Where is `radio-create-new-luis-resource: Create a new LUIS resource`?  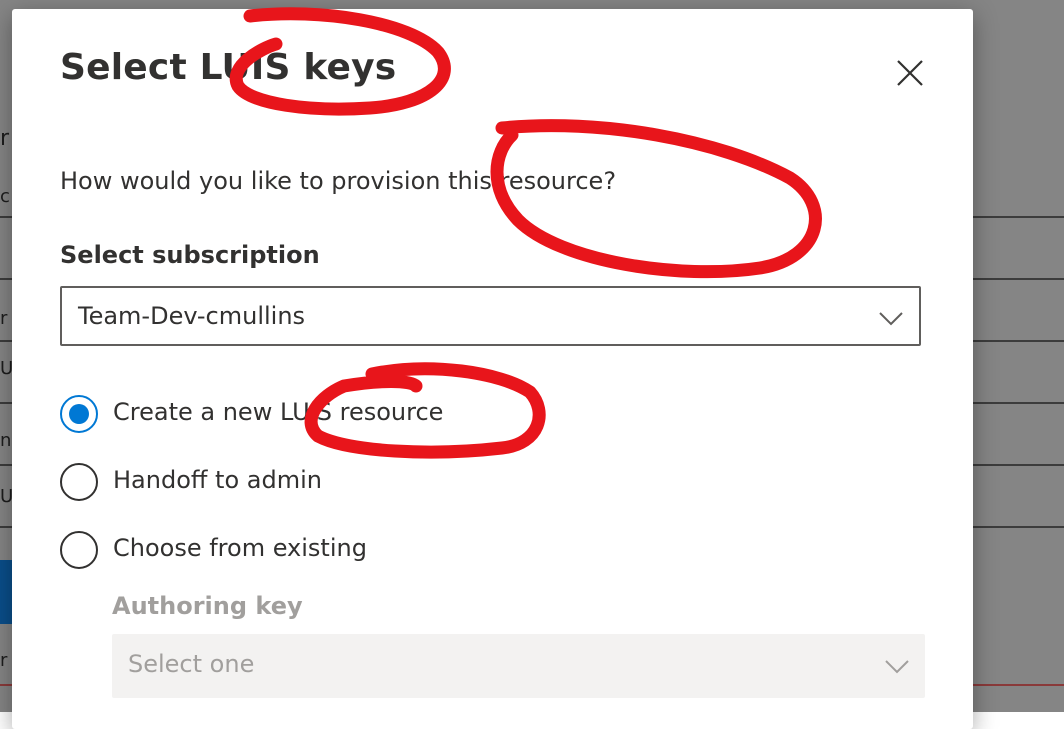 radio-create-new-luis-resource: Create a new LUIS resource is located at coordinates (270, 414).